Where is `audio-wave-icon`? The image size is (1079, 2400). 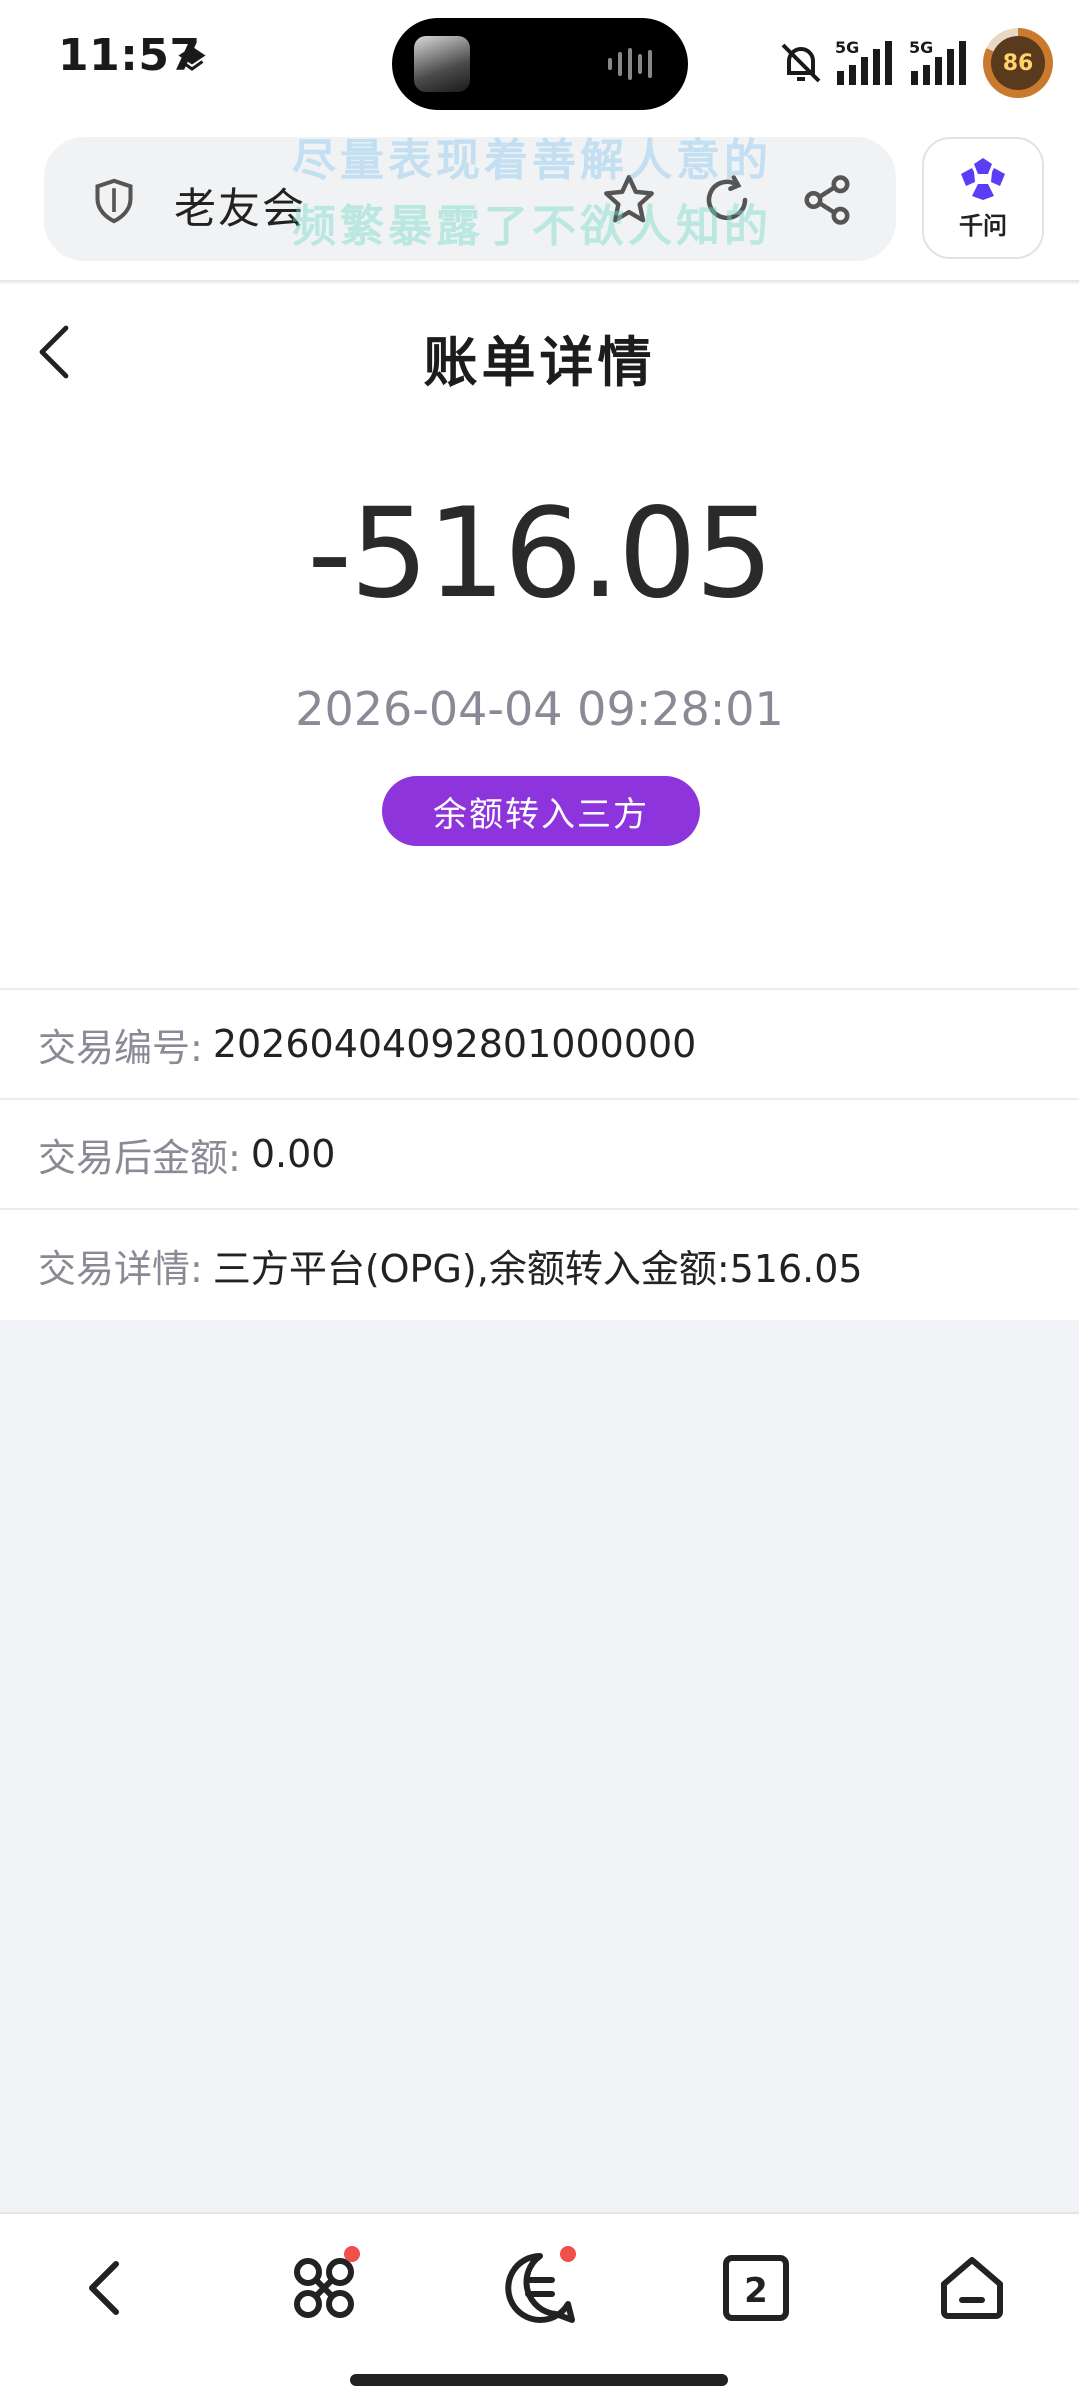
audio-wave-icon is located at coordinates (630, 64).